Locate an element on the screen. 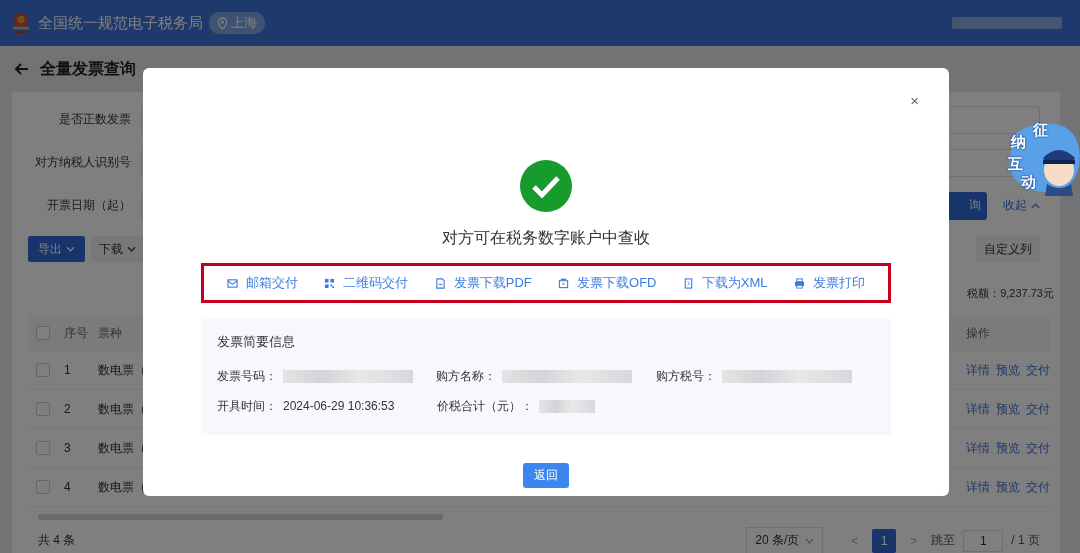 This screenshot has height=553, width=1080. column-header: 序号 is located at coordinates (76, 333).